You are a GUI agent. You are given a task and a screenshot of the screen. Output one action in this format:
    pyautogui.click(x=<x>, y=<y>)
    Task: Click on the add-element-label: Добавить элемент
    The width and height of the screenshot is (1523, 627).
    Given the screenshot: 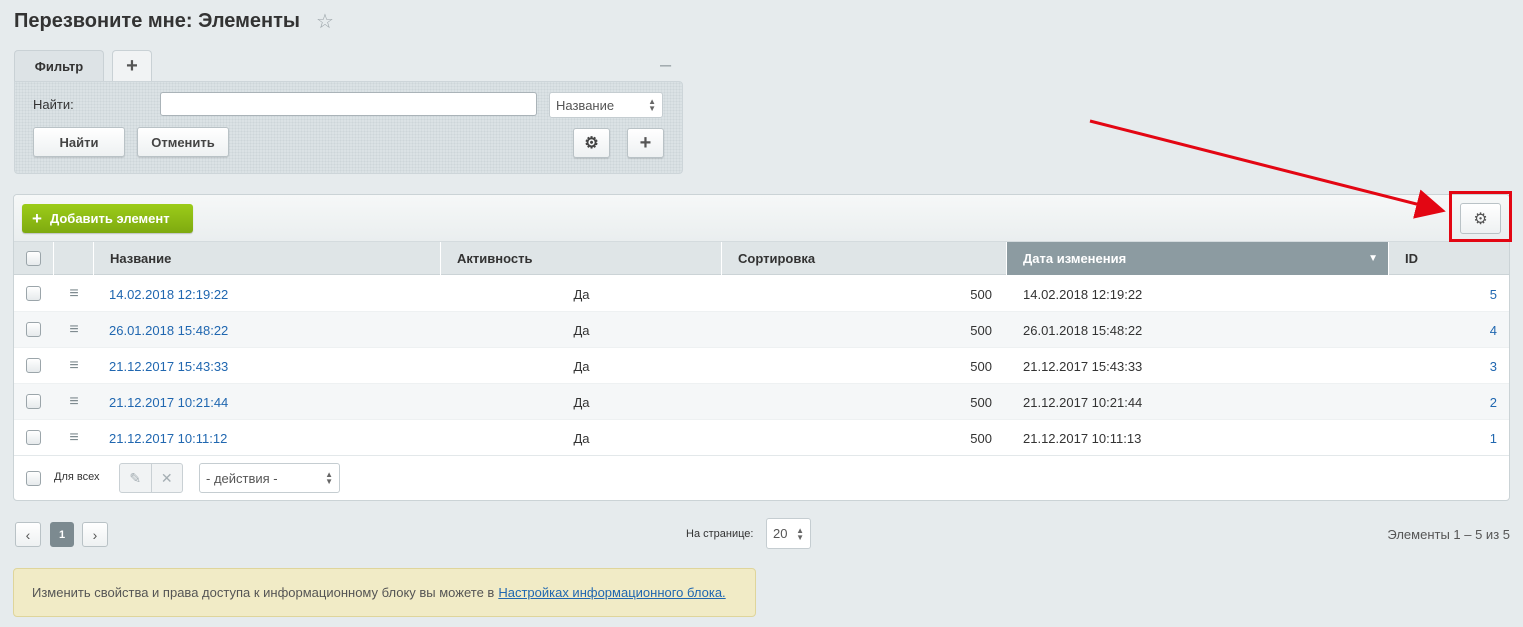 What is the action you would take?
    pyautogui.click(x=109, y=218)
    